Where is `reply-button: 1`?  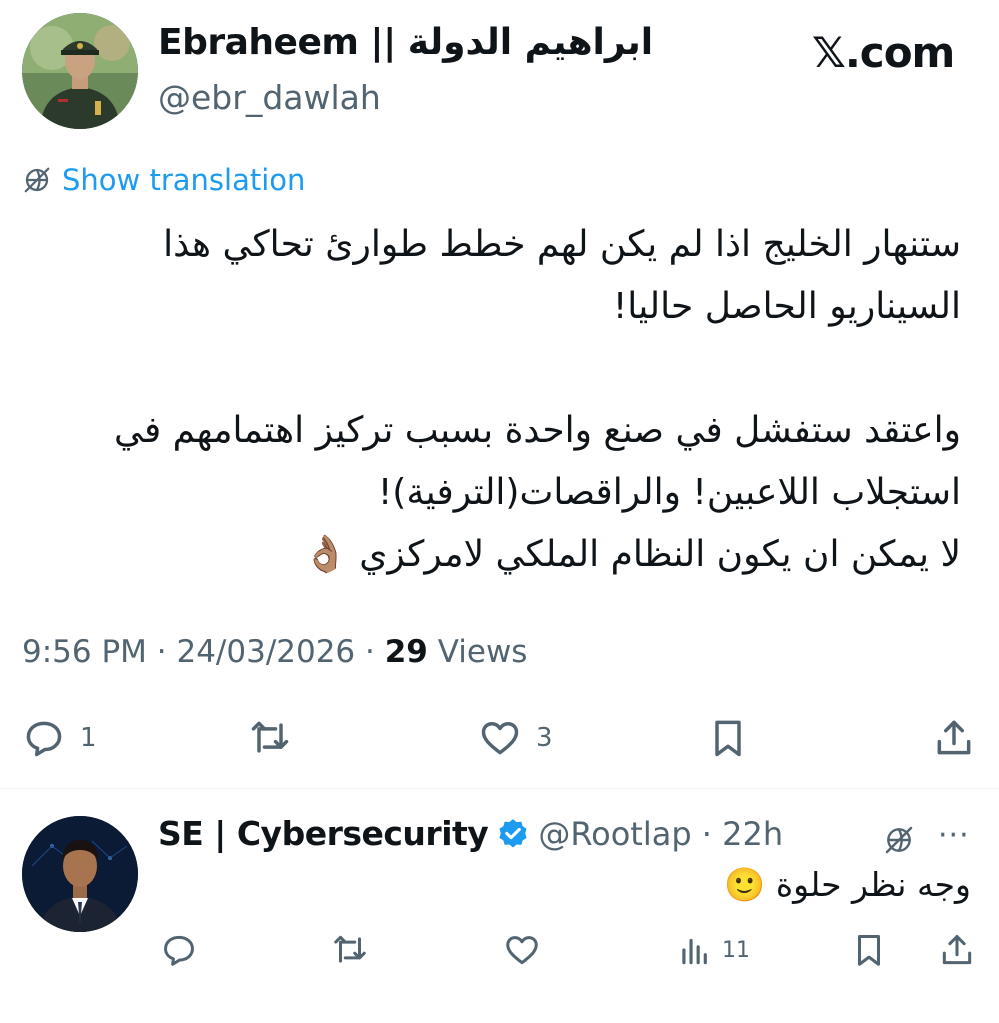 reply-button: 1 is located at coordinates (59, 738).